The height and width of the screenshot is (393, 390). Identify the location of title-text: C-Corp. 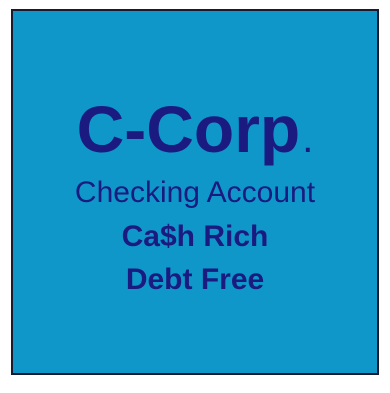
(188, 129).